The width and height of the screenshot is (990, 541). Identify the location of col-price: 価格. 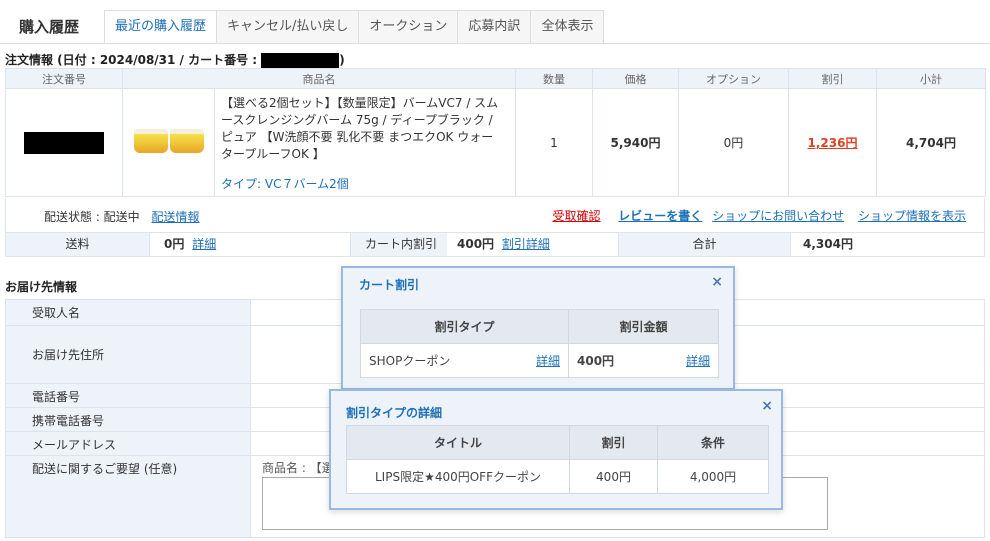
(635, 78).